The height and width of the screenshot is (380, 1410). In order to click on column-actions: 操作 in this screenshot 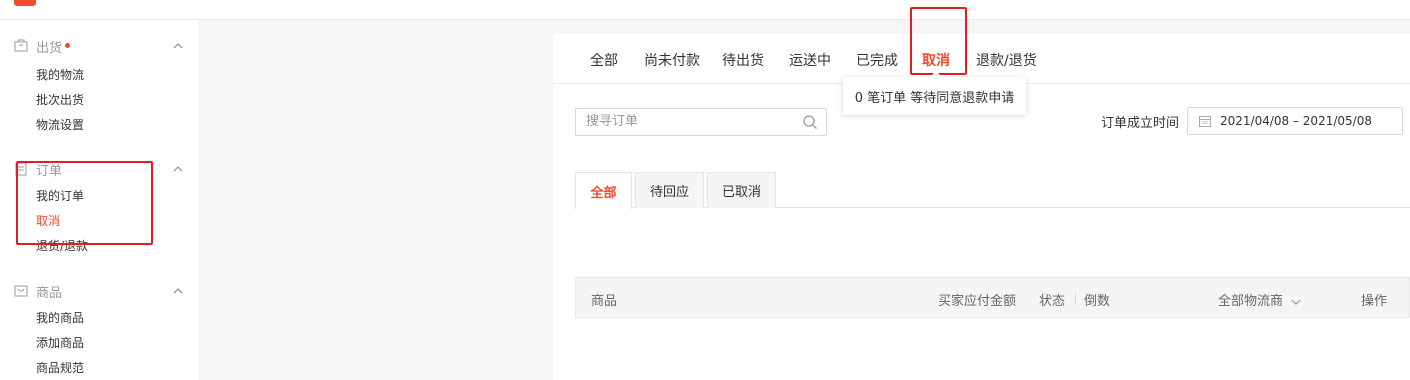, I will do `click(1374, 301)`.